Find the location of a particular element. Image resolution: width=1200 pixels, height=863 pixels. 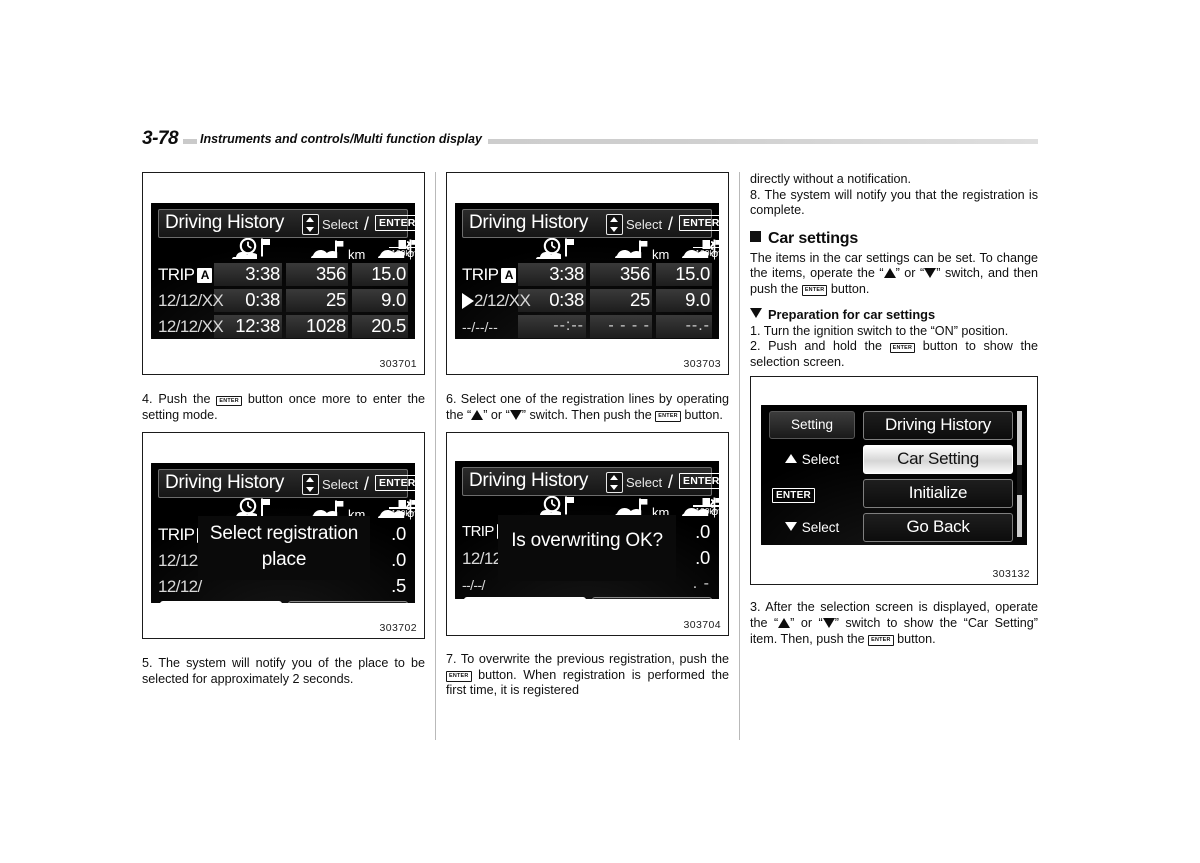

popup-line-1: Select registration is located at coordinates (284, 534).